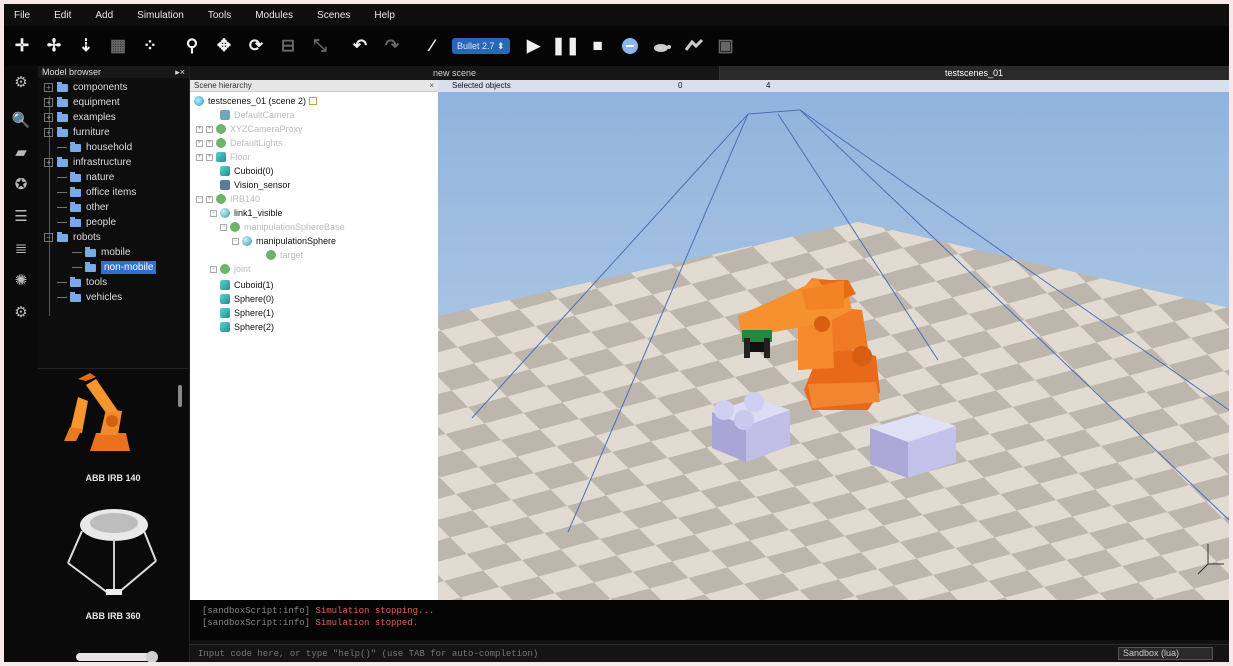 This screenshot has width=1233, height=666. I want to click on camera-angle-icon: ▦, so click(118, 46).